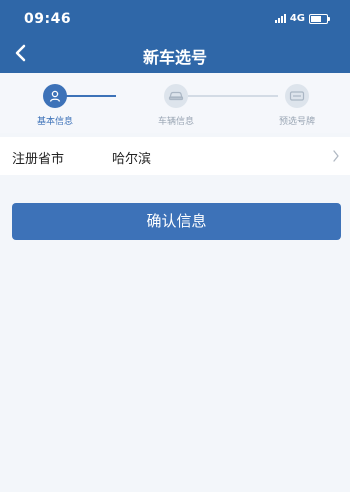  What do you see at coordinates (175, 156) in the screenshot?
I see `registration-province-row: 注册省市 哈尔滨` at bounding box center [175, 156].